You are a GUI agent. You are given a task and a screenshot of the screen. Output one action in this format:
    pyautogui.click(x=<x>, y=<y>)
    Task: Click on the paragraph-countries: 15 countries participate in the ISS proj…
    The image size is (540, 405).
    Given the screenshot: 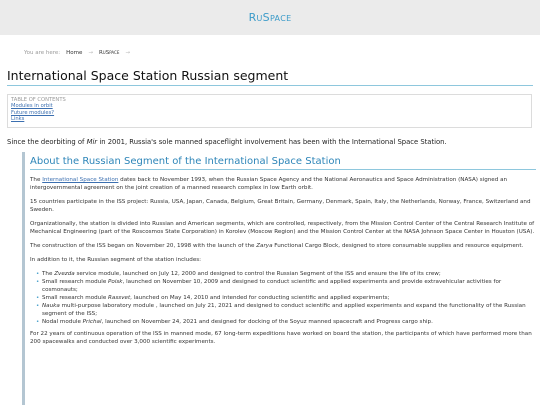 What is the action you would take?
    pyautogui.click(x=280, y=206)
    